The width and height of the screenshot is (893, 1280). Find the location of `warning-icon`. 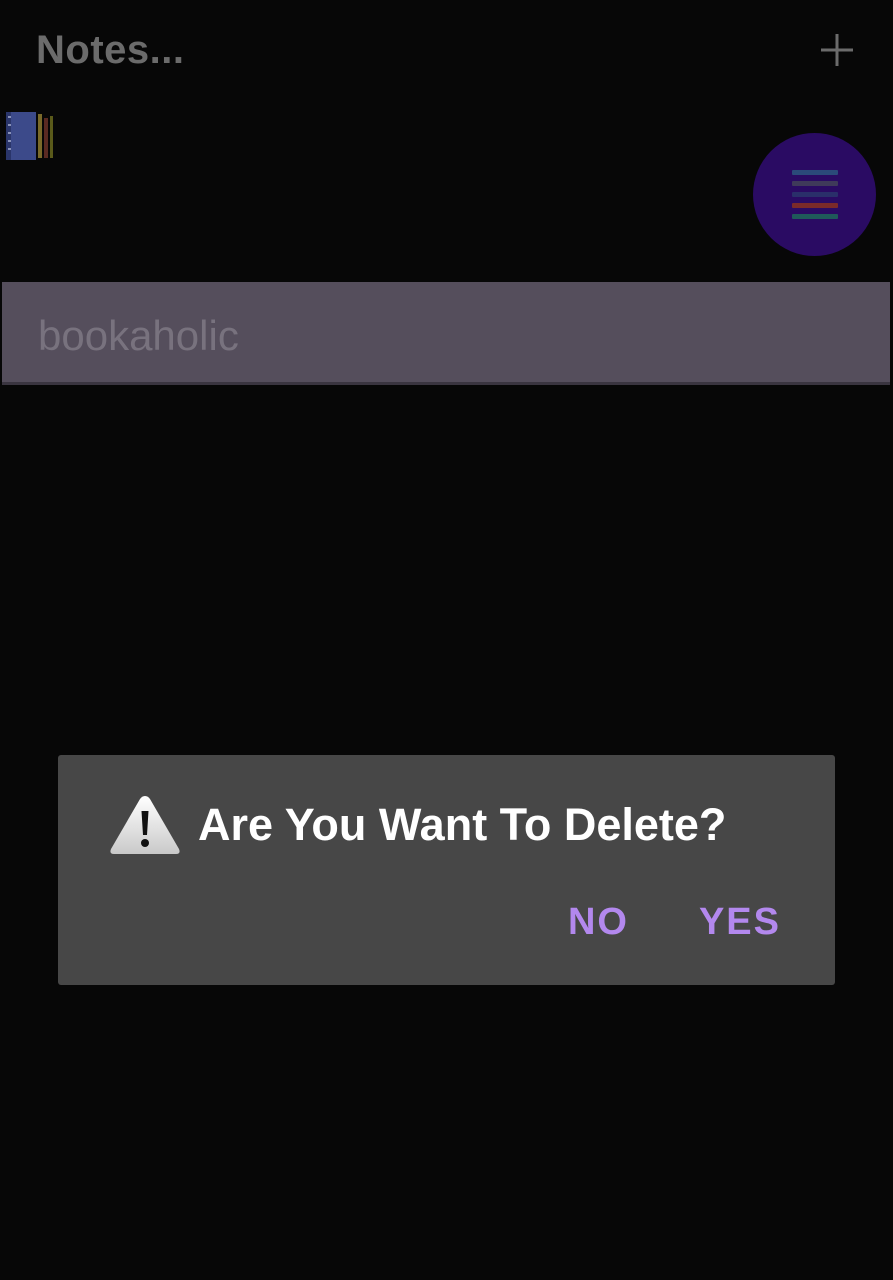

warning-icon is located at coordinates (145, 825).